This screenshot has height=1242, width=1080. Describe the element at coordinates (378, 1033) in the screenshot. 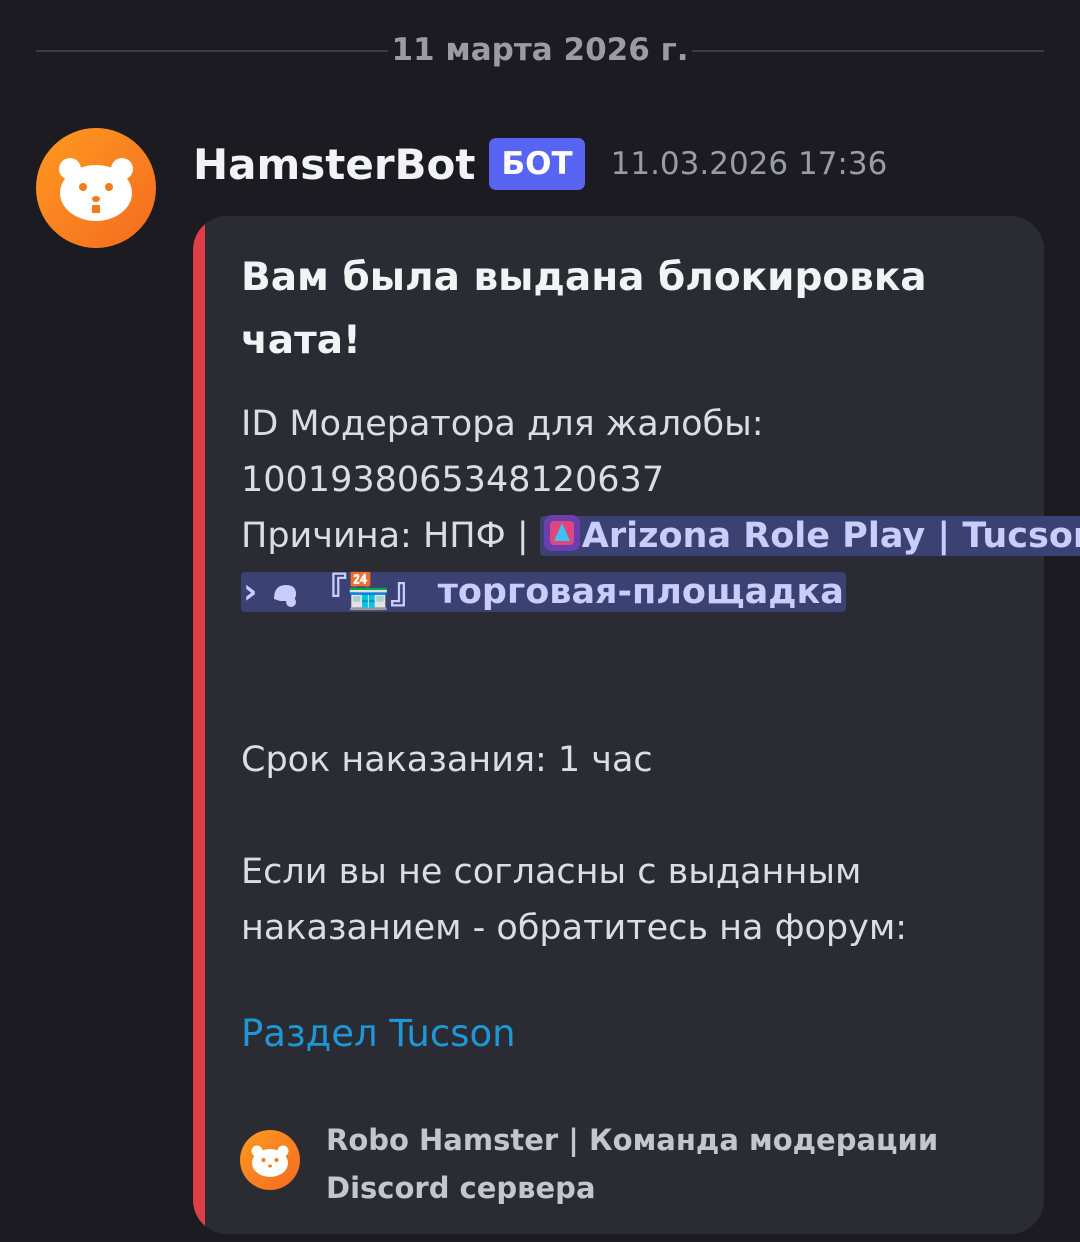

I see `forum-link: Раздел Tucson` at that location.